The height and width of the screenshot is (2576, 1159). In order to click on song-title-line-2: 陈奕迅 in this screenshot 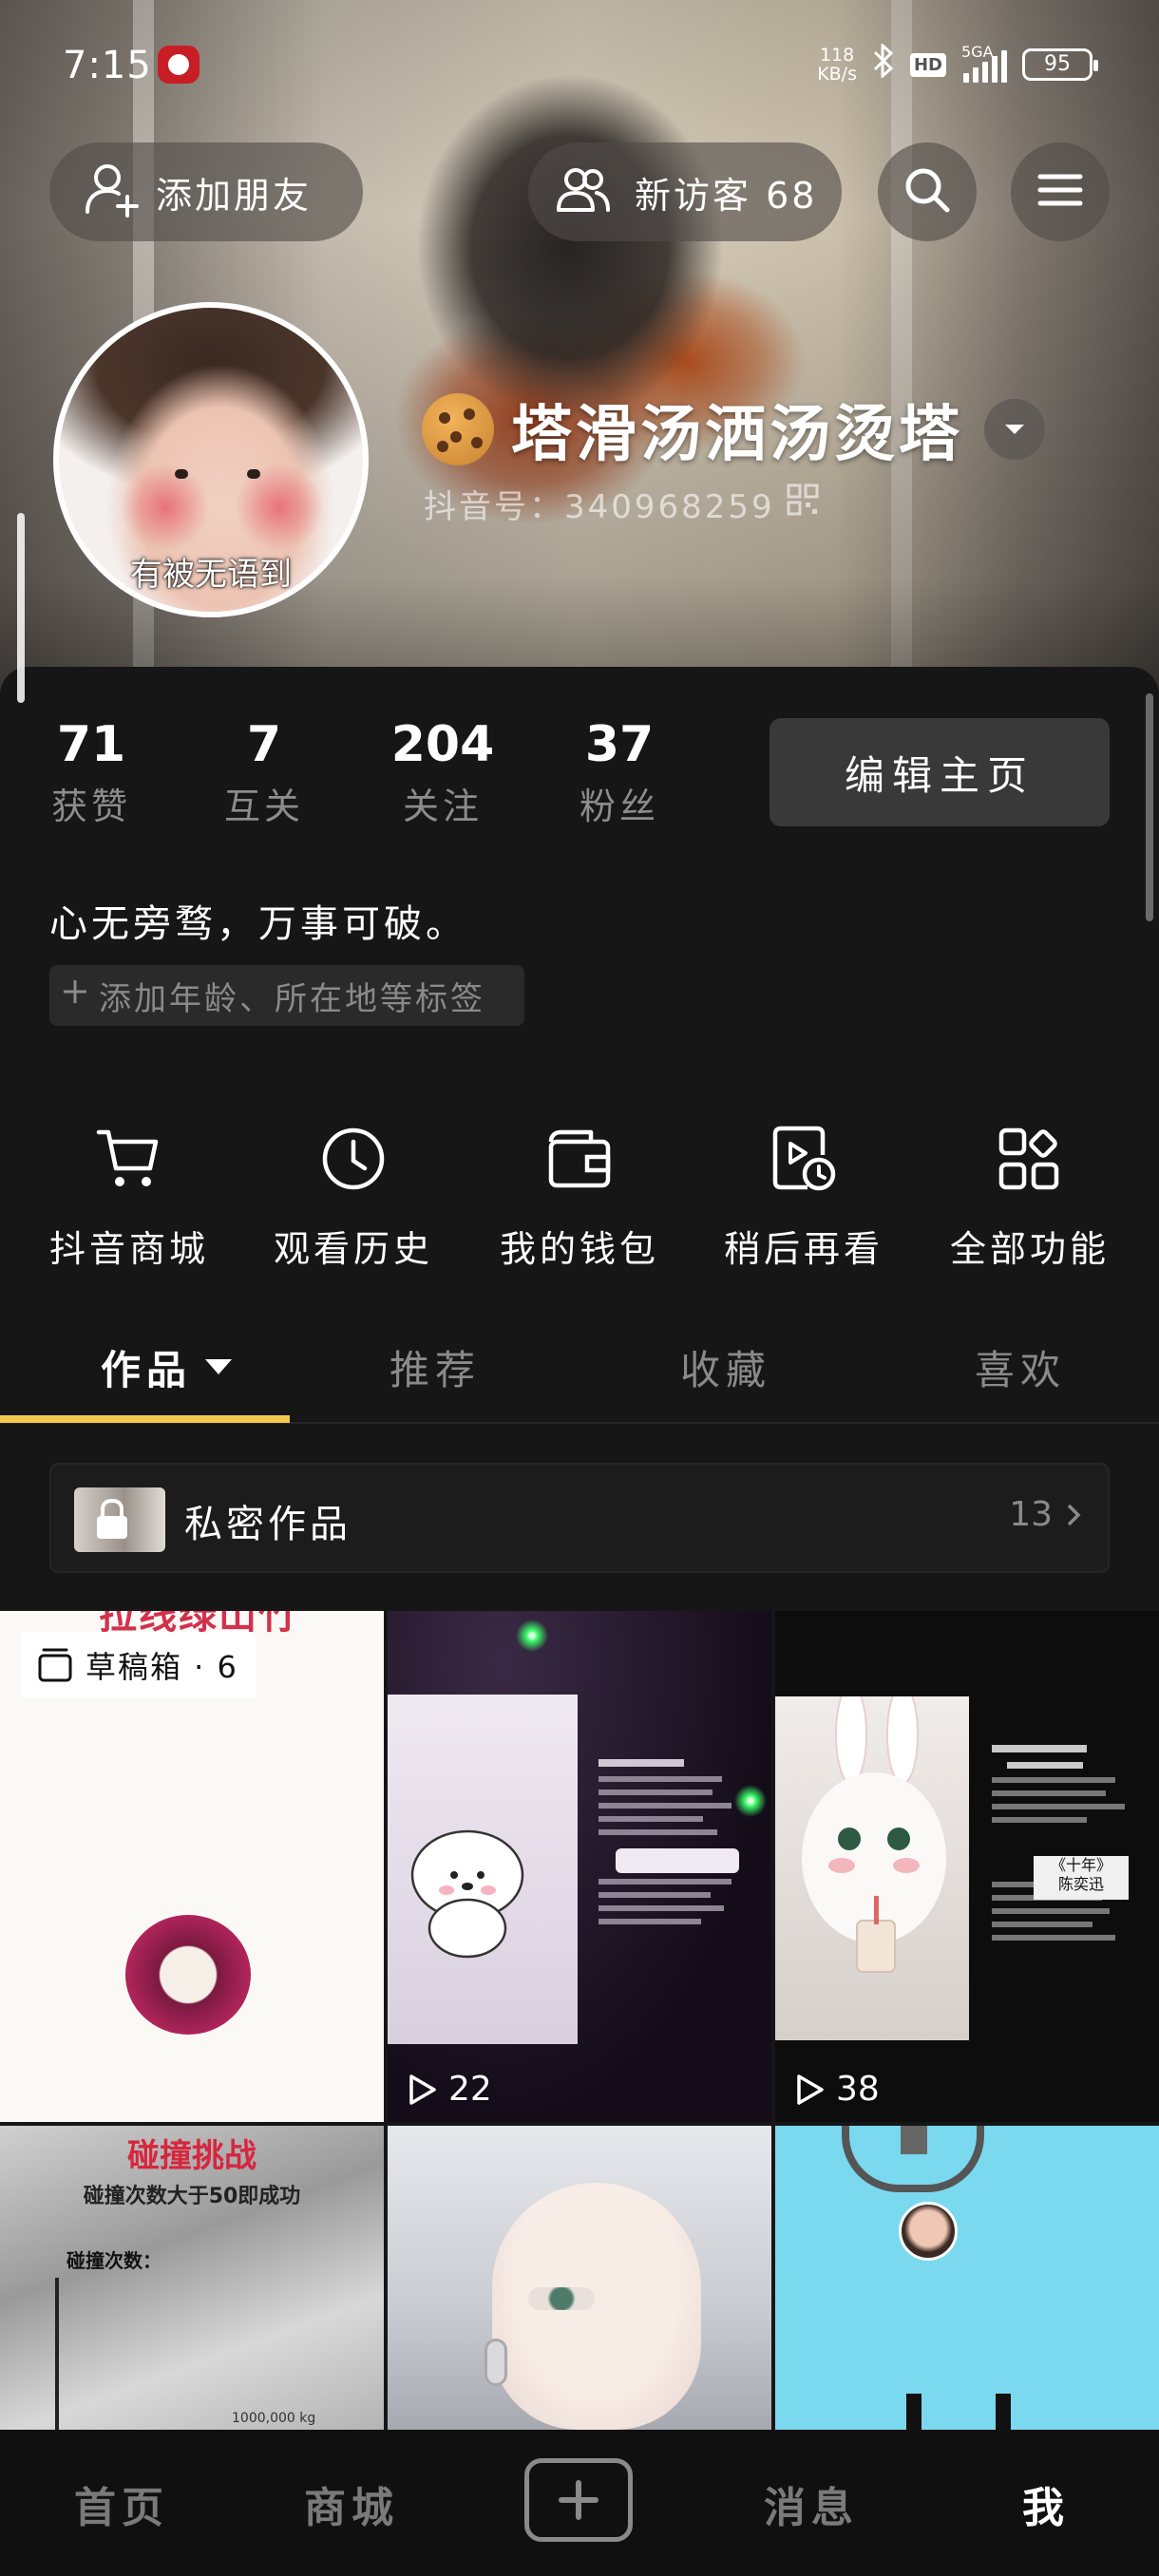, I will do `click(1080, 1884)`.